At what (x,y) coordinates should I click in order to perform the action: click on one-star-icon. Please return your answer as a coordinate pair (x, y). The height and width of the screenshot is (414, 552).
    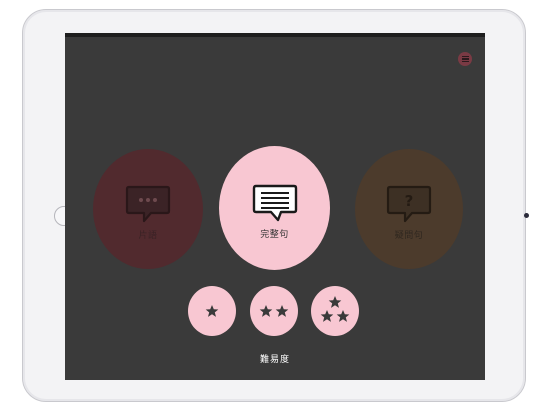
    Looking at the image, I should click on (212, 311).